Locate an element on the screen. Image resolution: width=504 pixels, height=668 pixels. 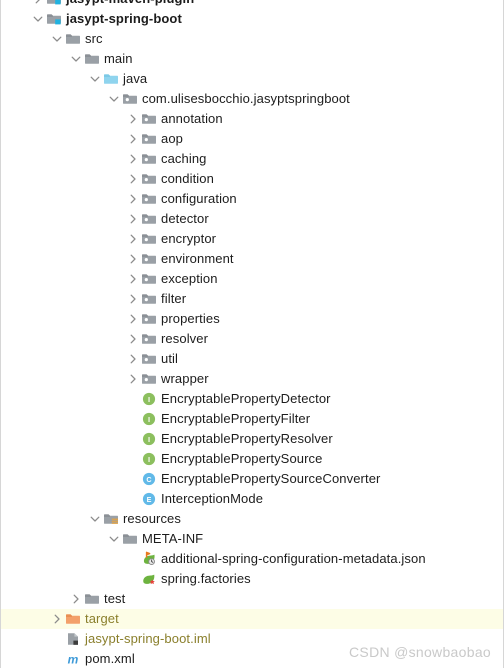
tree-node-label: encryptor is located at coordinates (189, 238).